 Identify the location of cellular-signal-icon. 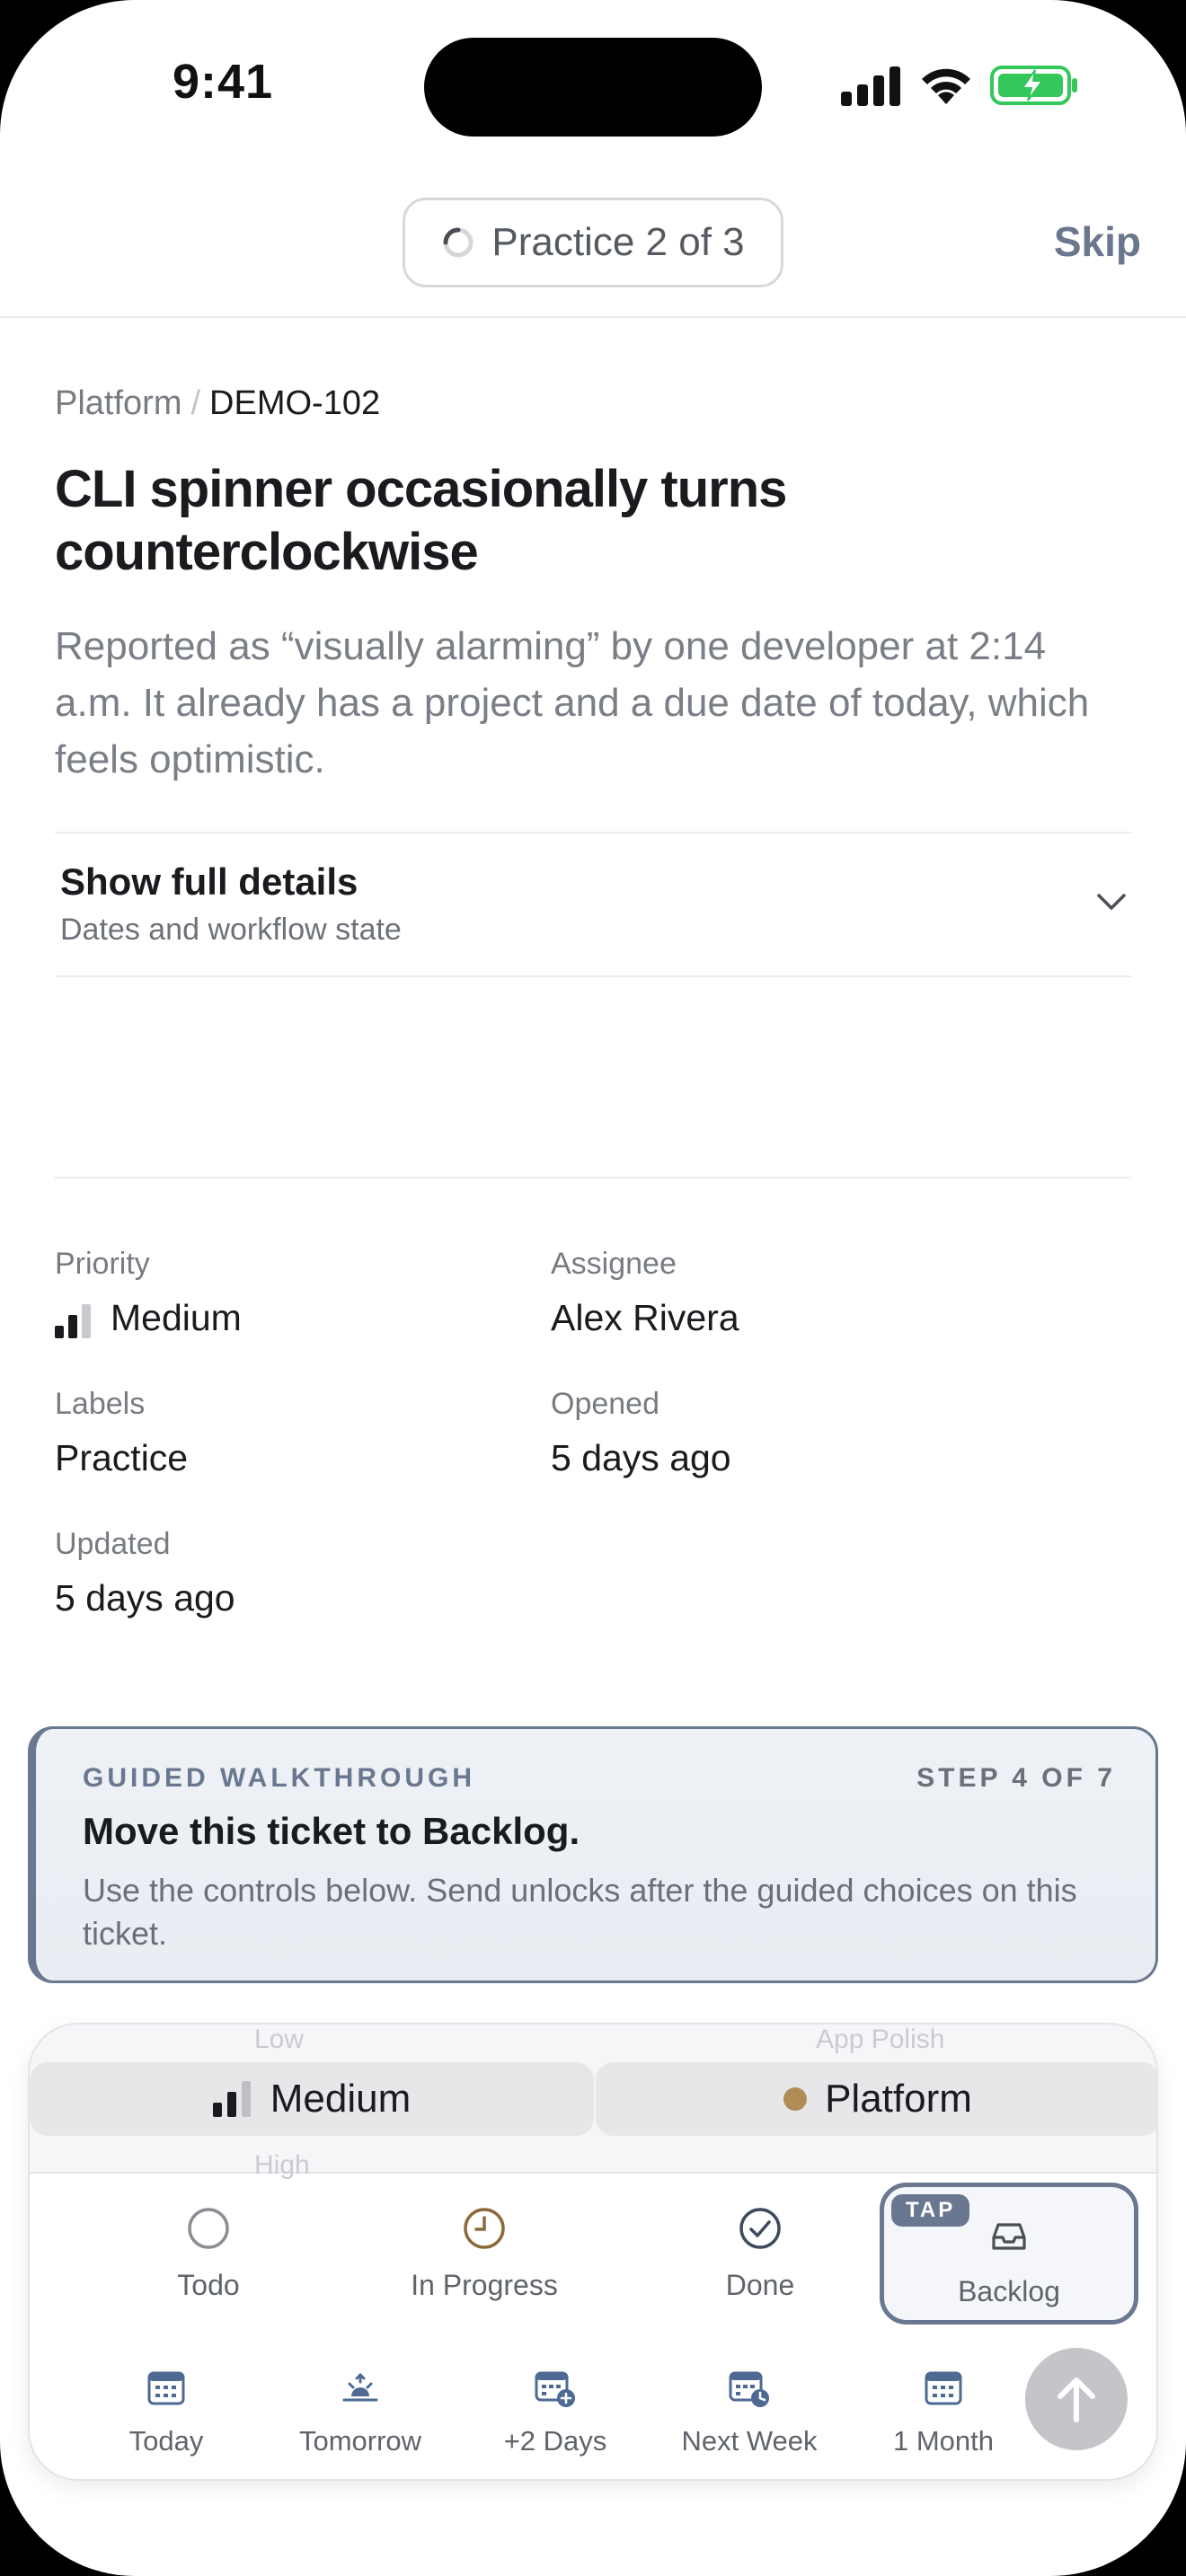
(870, 86).